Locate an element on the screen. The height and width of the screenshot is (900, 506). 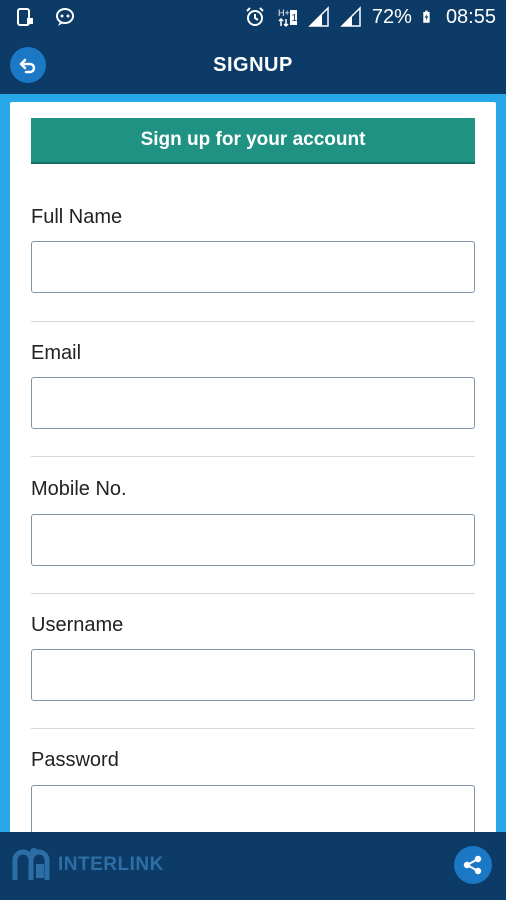
username-label: Username is located at coordinates (77, 625).